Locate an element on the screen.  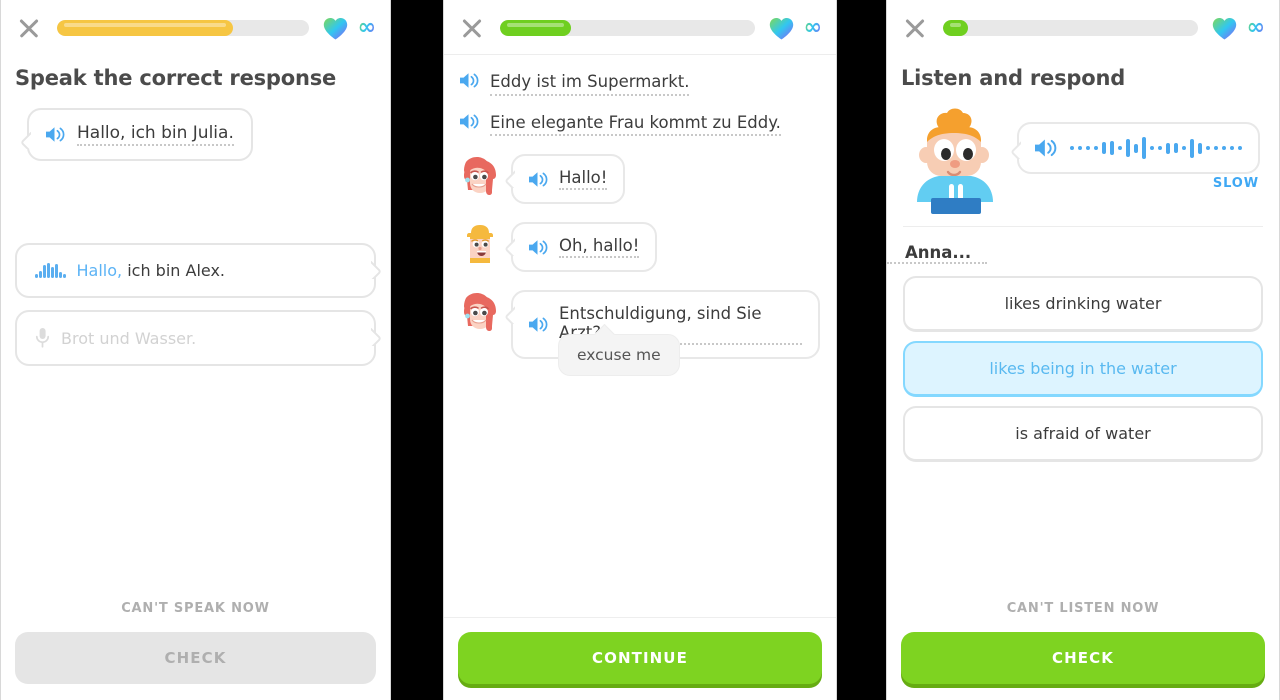
chat-text: Hallo! is located at coordinates (583, 179).